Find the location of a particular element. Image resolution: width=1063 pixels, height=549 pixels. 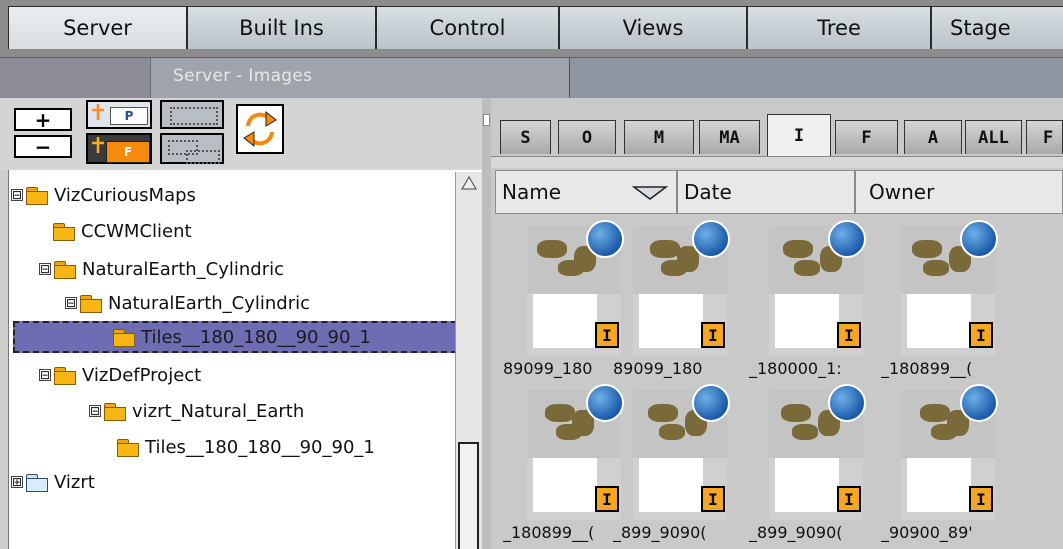

tab-server: Server is located at coordinates (97, 27).